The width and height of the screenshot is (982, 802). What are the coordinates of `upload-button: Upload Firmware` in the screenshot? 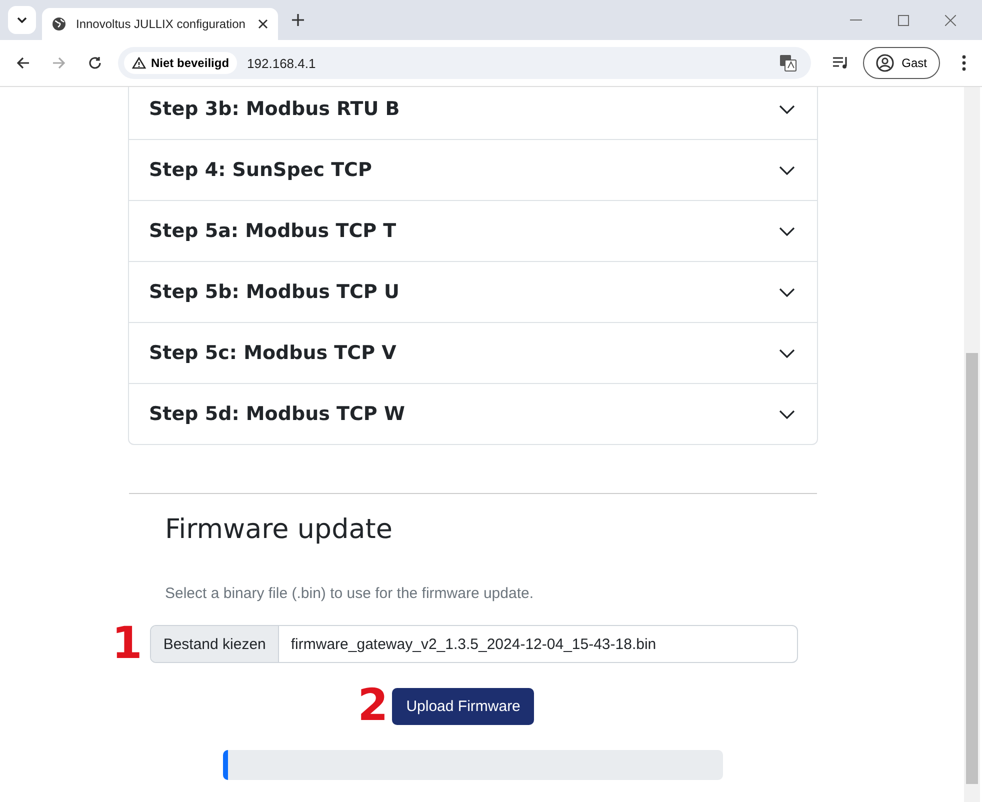 It's located at (463, 706).